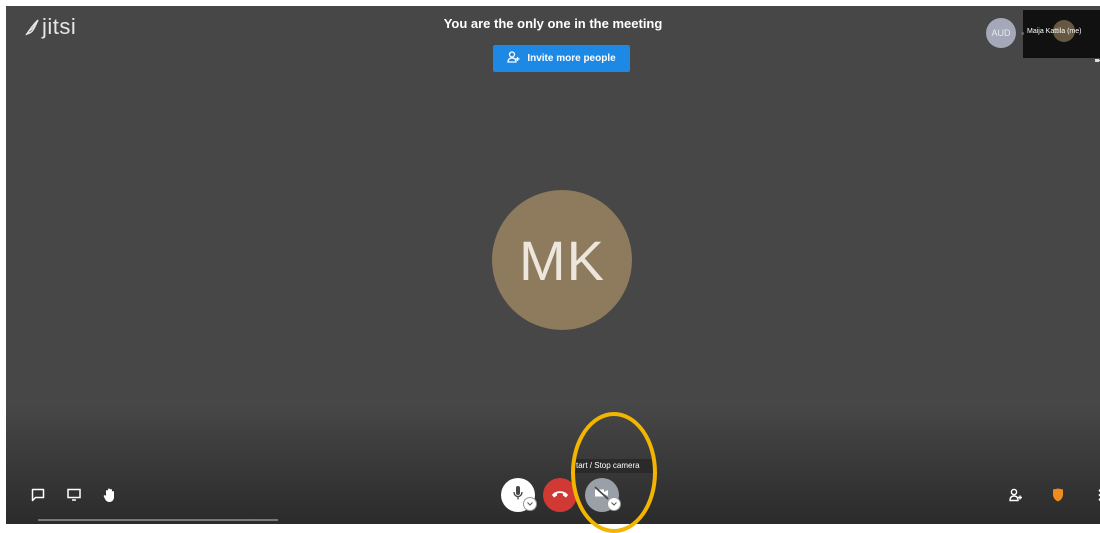 This screenshot has height=533, width=1100. What do you see at coordinates (530, 504) in the screenshot?
I see `mic-options-chevron-icon` at bounding box center [530, 504].